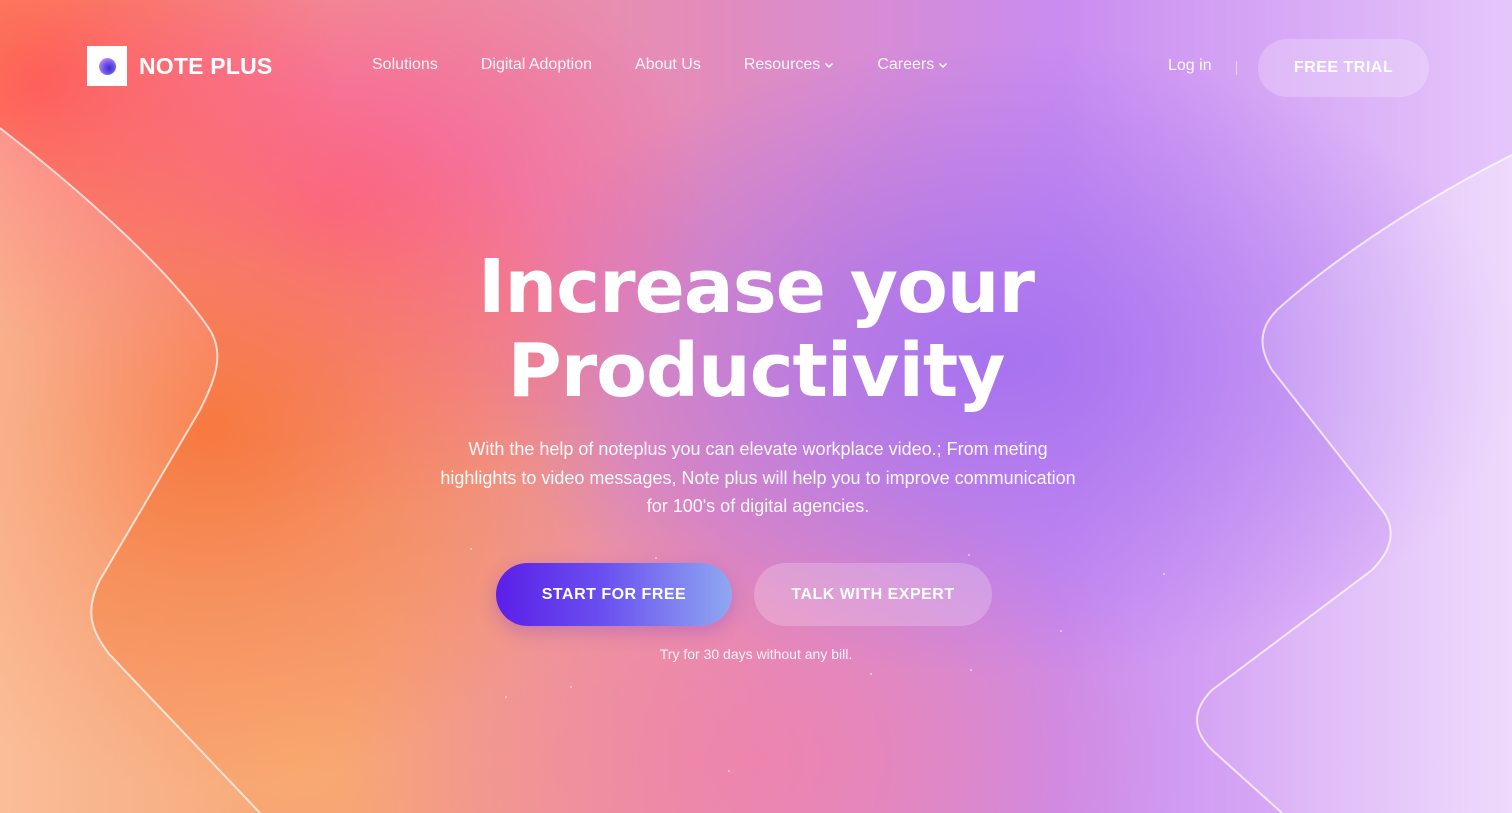 The width and height of the screenshot is (1512, 813). I want to click on nav-link-about-us: About Us, so click(668, 65).